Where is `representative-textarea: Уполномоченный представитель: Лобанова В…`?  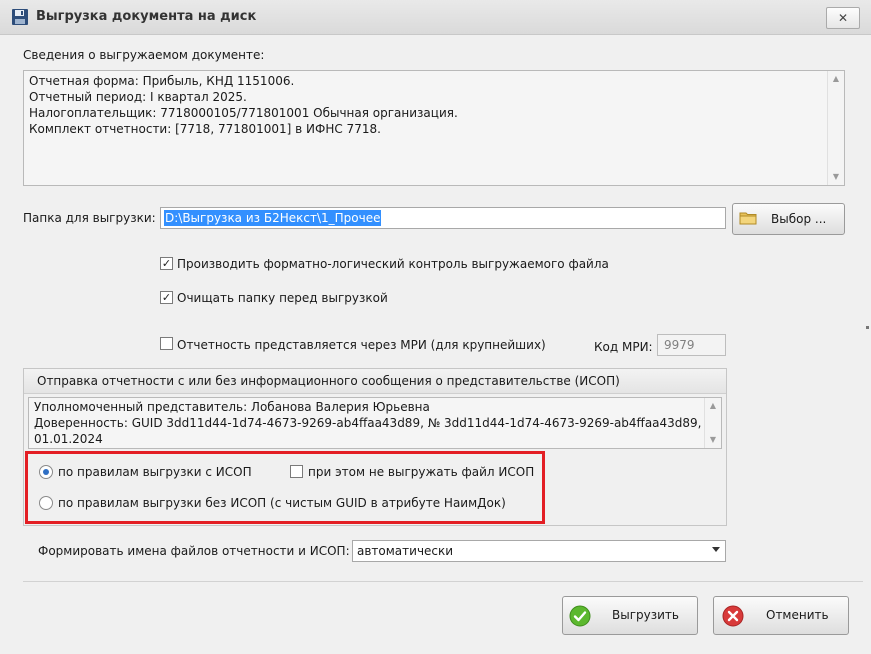
representative-textarea: Уполномоченный представитель: Лобанова В… is located at coordinates (375, 423).